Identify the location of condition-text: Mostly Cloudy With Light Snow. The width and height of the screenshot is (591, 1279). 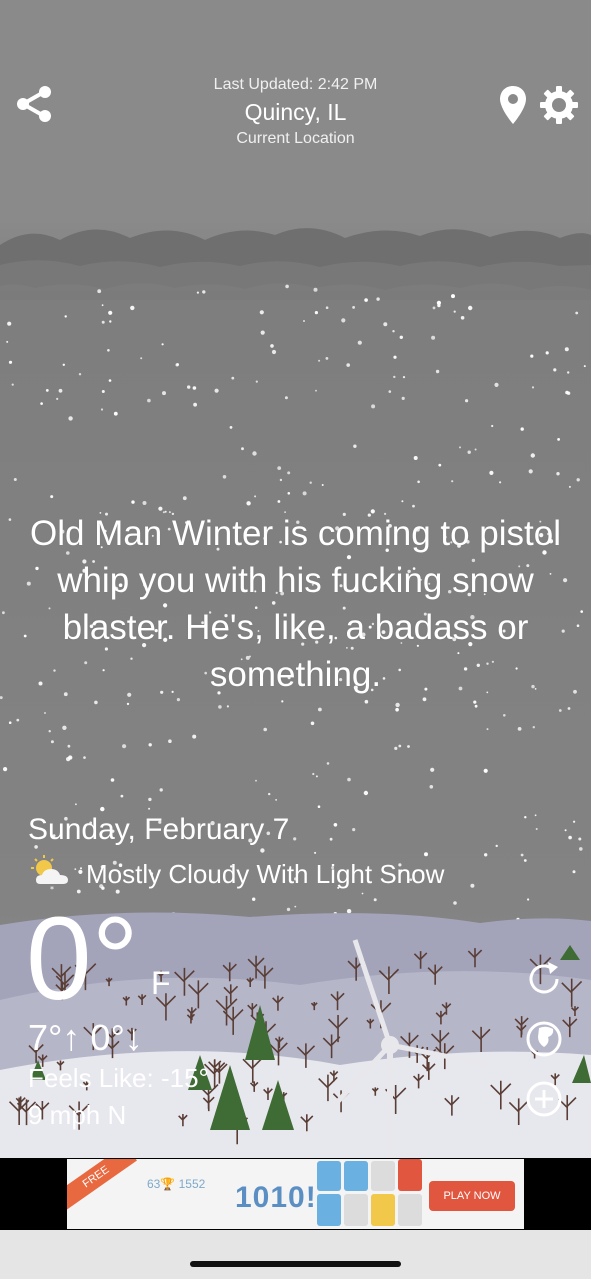
(265, 874).